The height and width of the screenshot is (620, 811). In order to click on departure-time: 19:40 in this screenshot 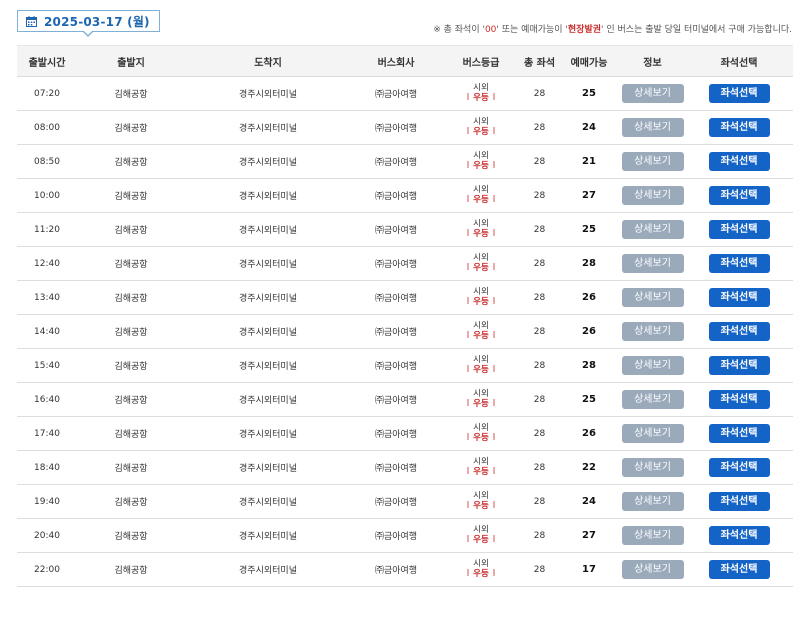, I will do `click(47, 501)`.